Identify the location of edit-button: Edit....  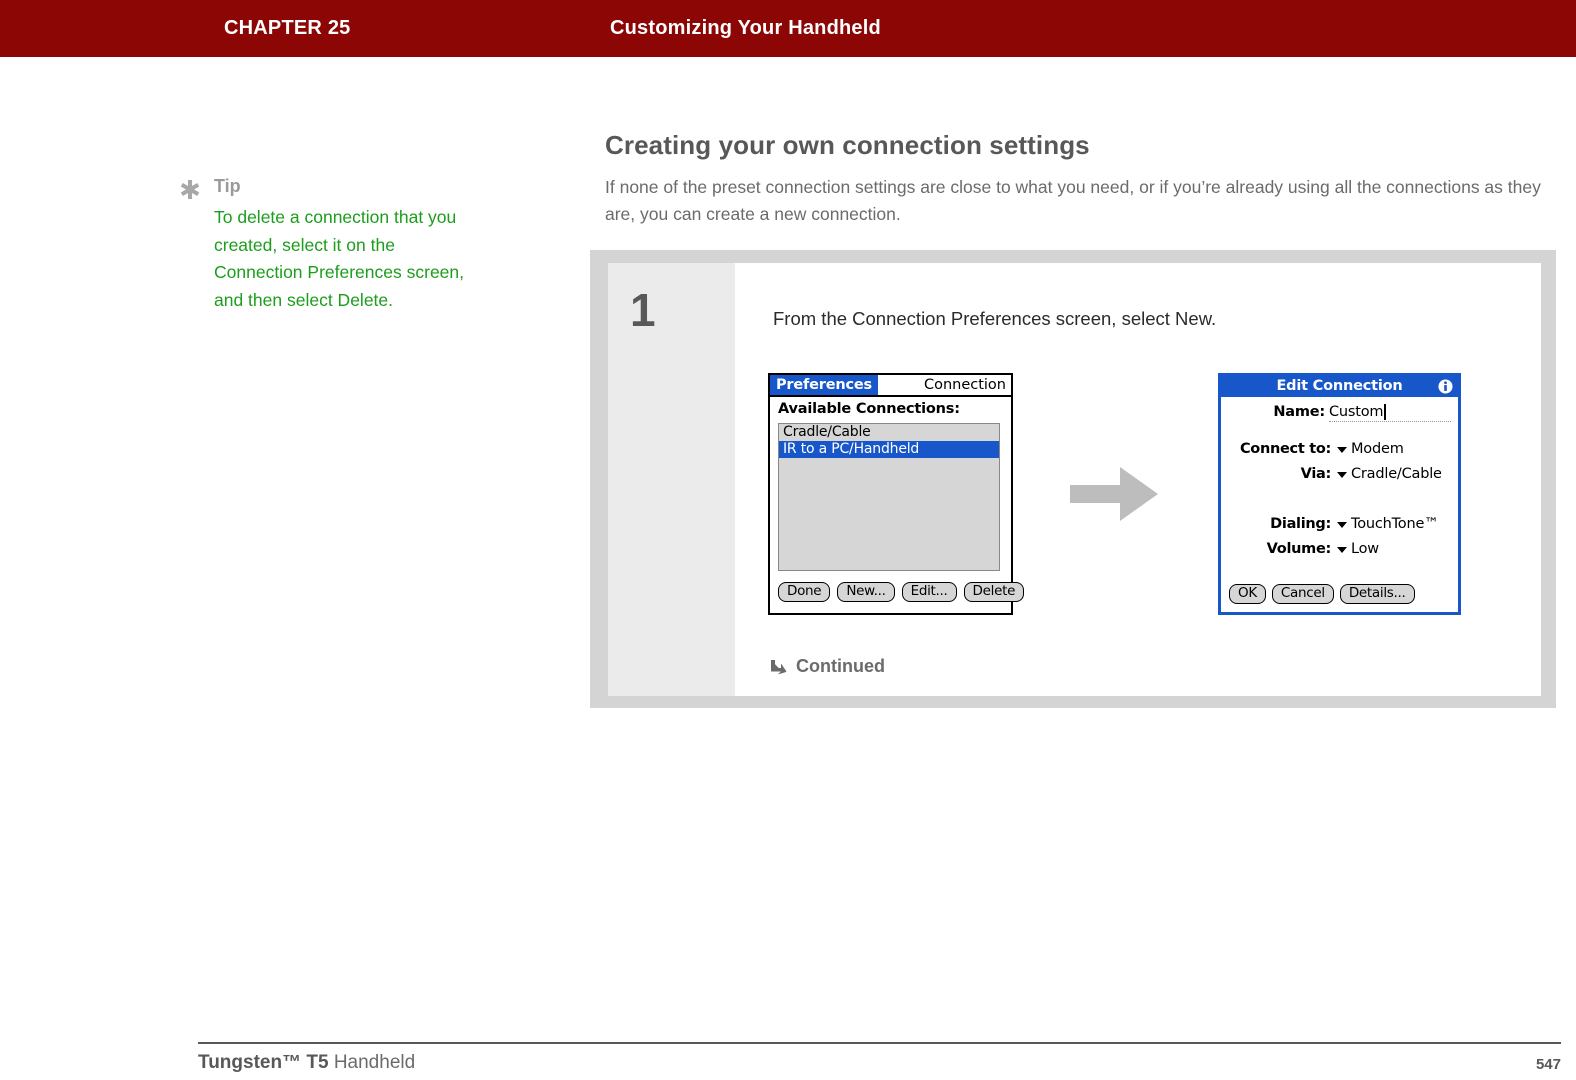
(929, 592).